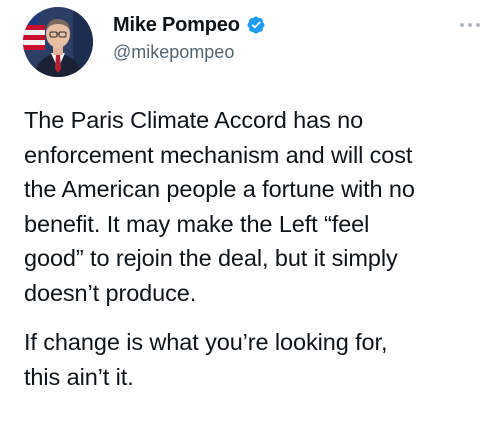 The image size is (500, 444). Describe the element at coordinates (218, 154) in the screenshot. I see `tweet-text-line: enforcement mechanism and will cost` at that location.